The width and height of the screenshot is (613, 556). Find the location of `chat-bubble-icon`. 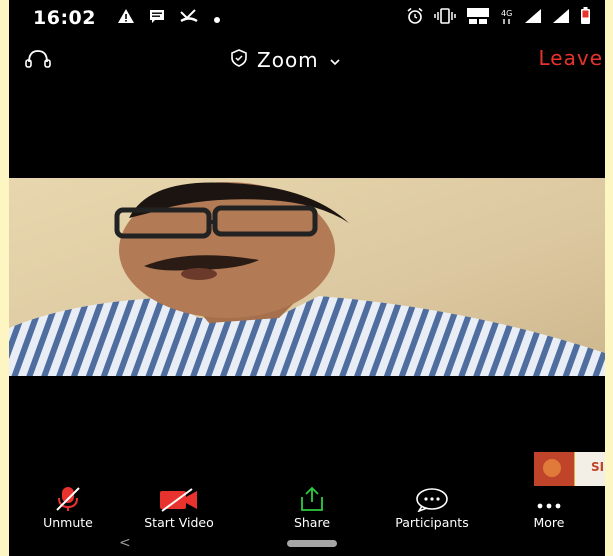

chat-bubble-icon is located at coordinates (432, 499).